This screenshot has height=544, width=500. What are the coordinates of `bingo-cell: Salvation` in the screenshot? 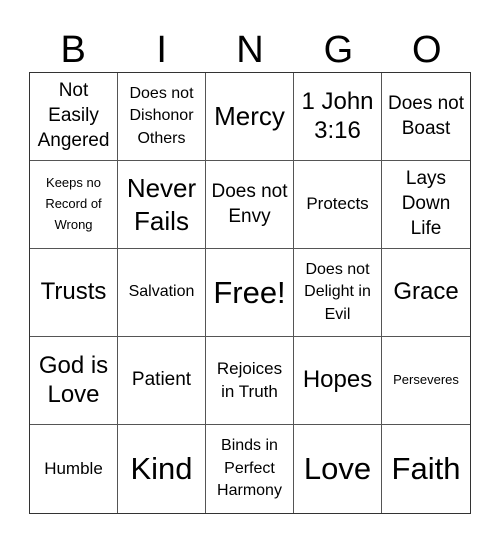 It's located at (162, 293).